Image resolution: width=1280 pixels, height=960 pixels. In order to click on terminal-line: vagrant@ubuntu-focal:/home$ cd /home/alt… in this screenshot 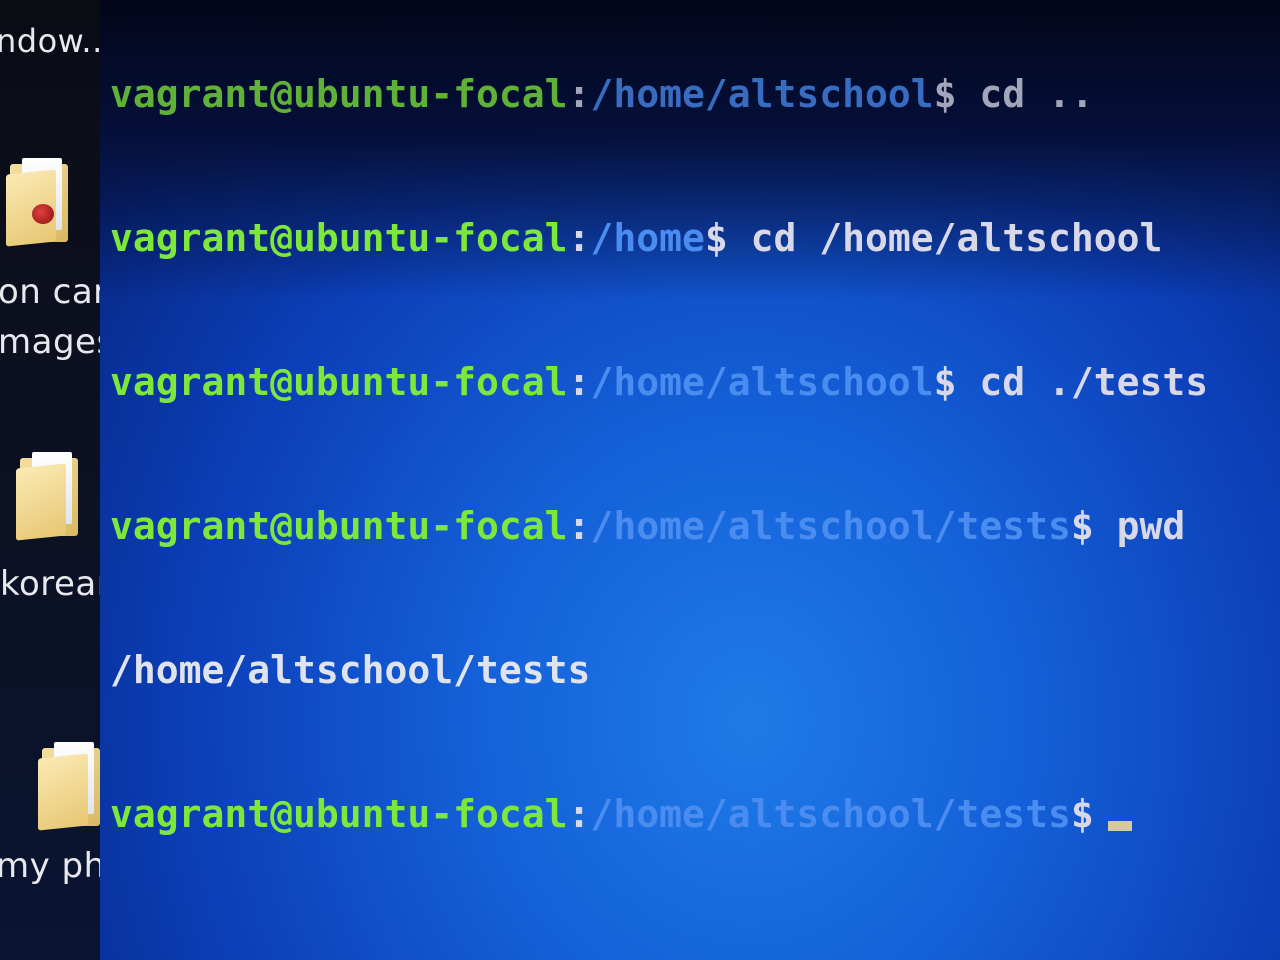, I will do `click(636, 238)`.